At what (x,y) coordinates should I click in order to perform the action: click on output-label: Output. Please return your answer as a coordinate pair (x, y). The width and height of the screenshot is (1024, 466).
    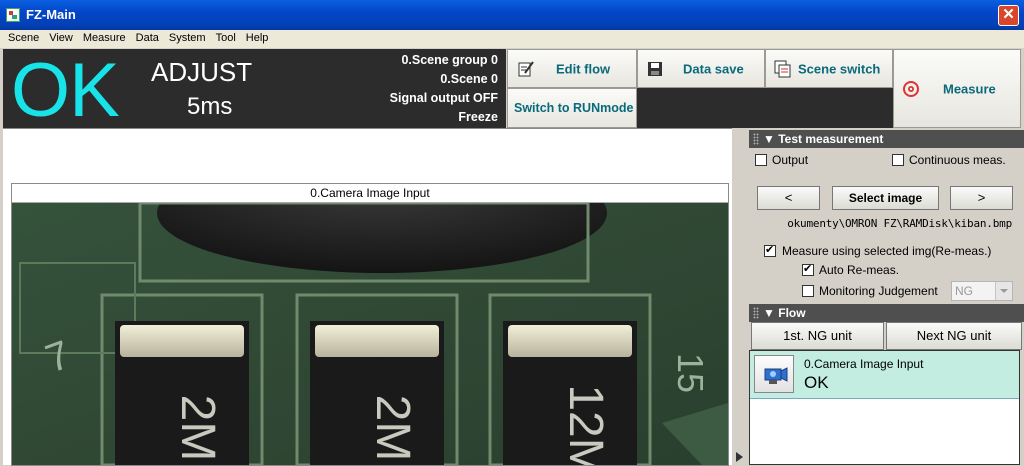
    Looking at the image, I should click on (790, 160).